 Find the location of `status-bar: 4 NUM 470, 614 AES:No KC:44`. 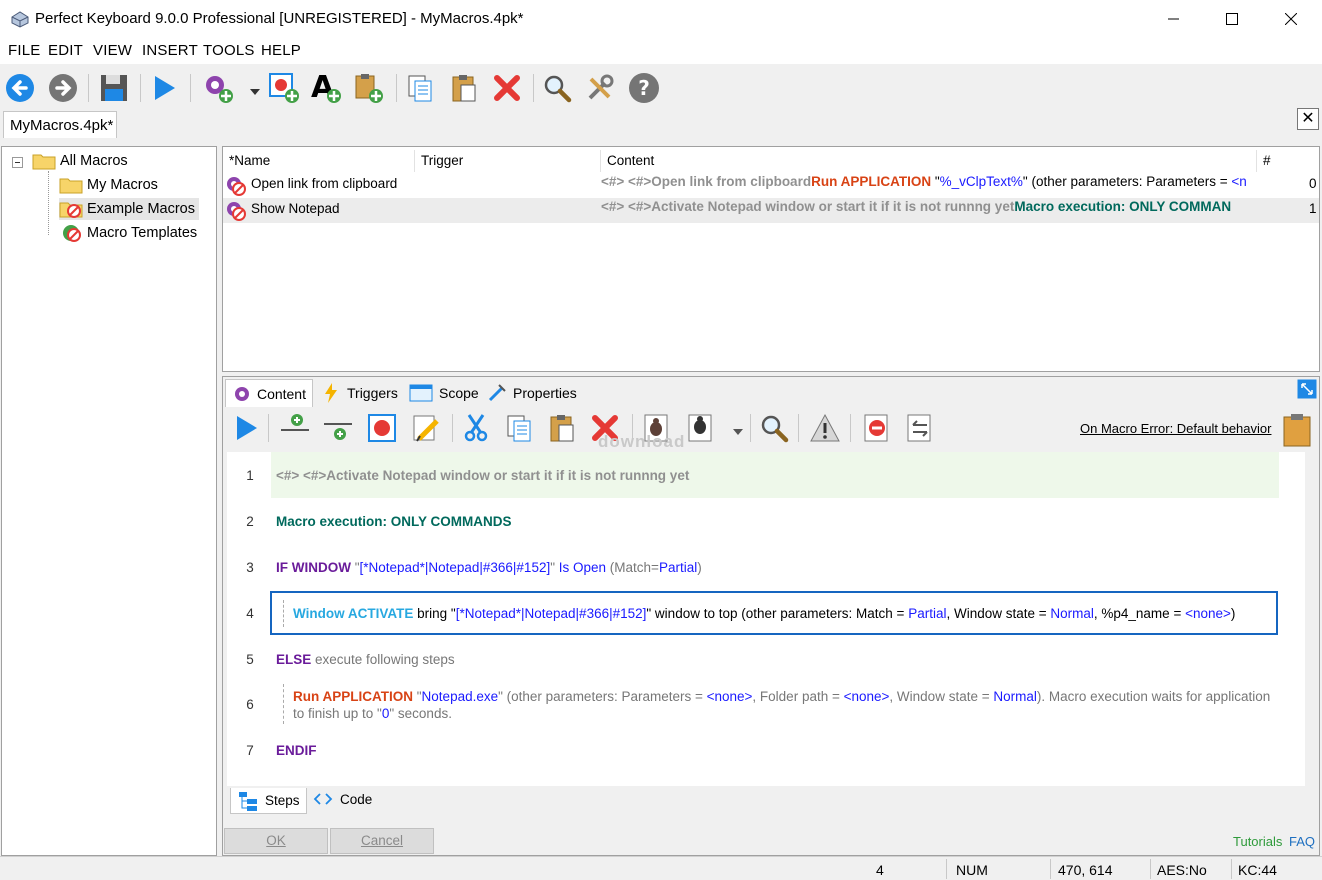

status-bar: 4 NUM 470, 614 AES:No KC:44 is located at coordinates (661, 868).